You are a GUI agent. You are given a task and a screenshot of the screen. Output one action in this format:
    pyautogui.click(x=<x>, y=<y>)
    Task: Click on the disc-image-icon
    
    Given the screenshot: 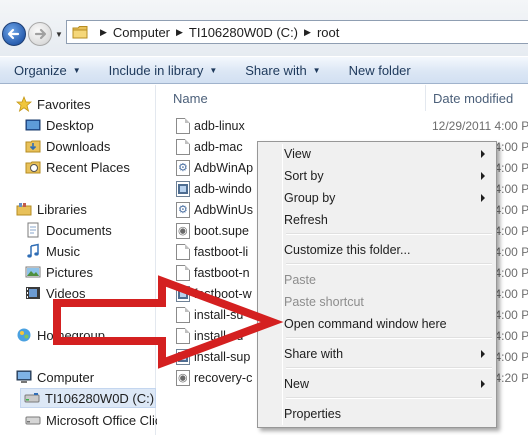 What is the action you would take?
    pyautogui.click(x=183, y=378)
    